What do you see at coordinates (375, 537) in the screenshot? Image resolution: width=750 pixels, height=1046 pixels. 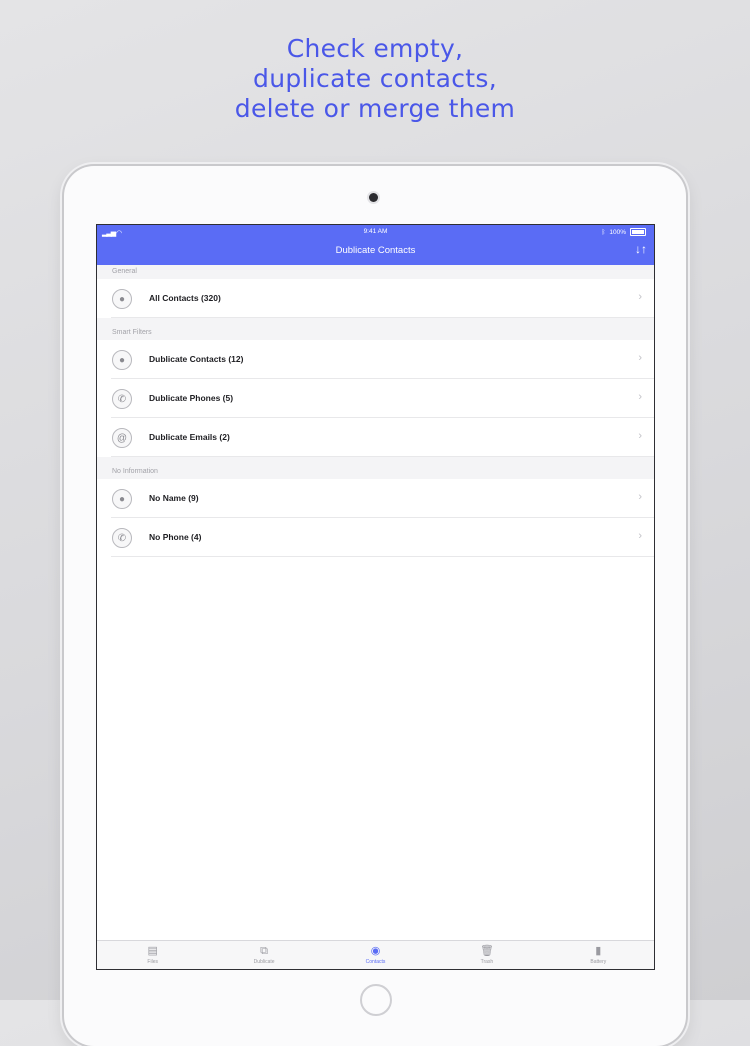 I see `row-no-phone: ✆ No Phone (4) ›` at bounding box center [375, 537].